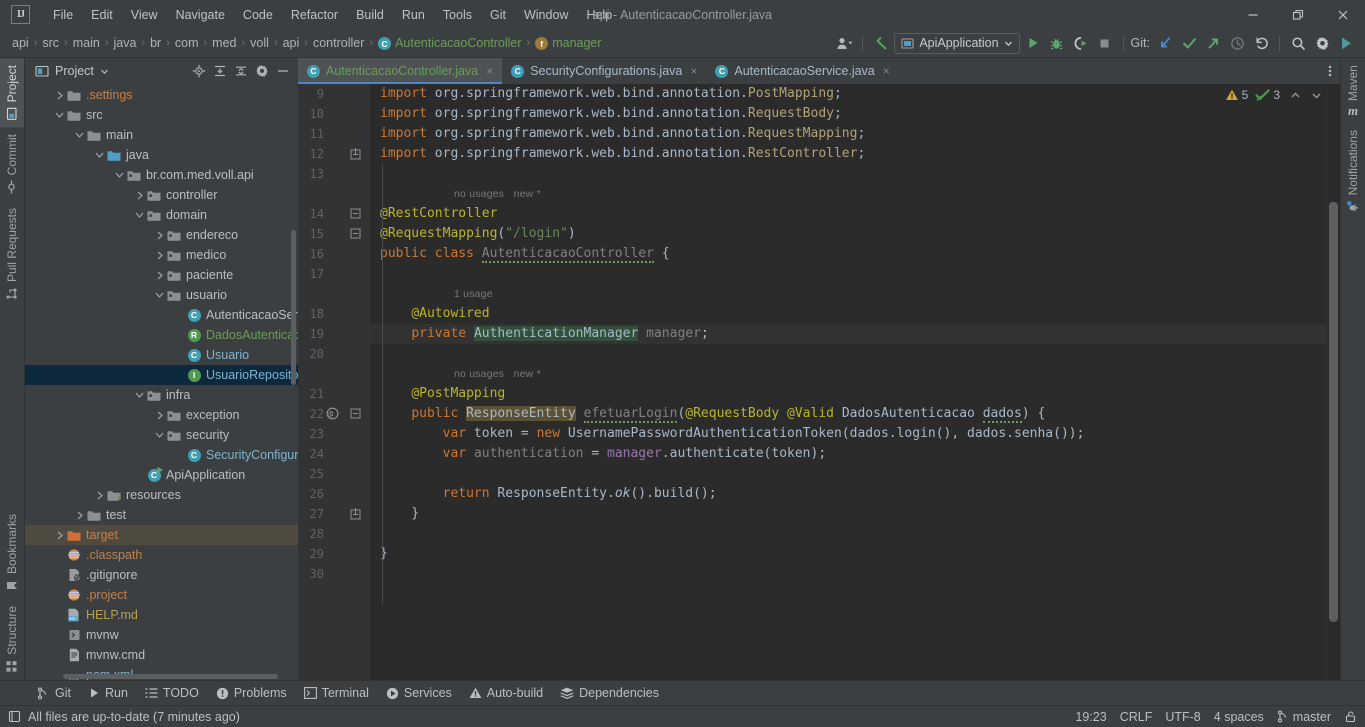  Describe the element at coordinates (370, 15) in the screenshot. I see `menu-item-build: Build` at that location.